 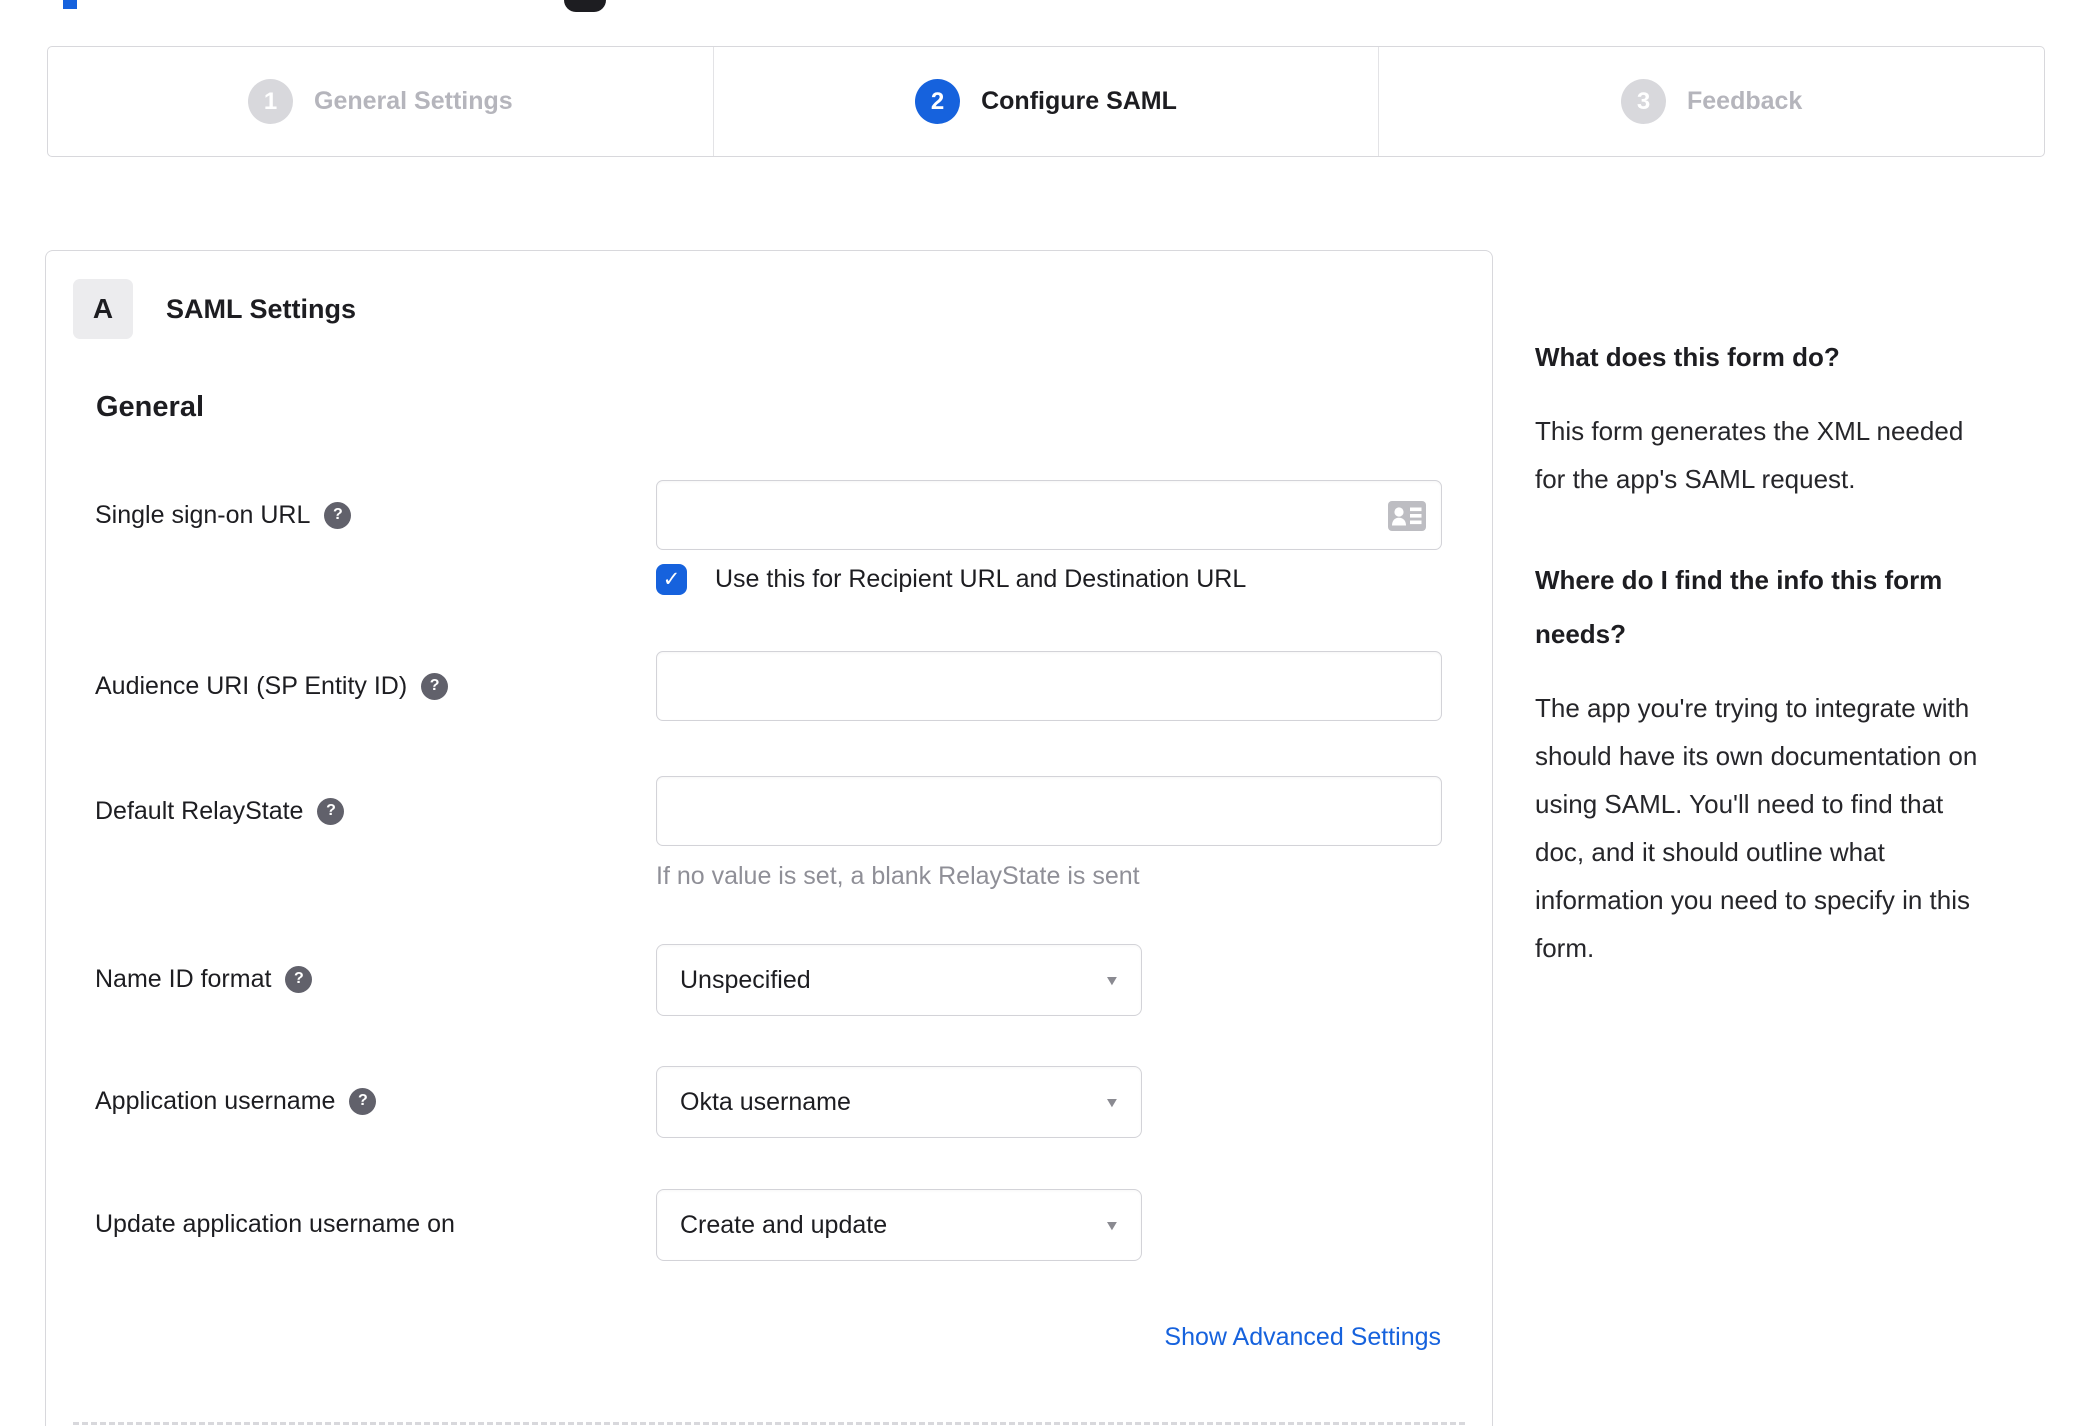 I want to click on section-dashed-divider, so click(x=769, y=1423).